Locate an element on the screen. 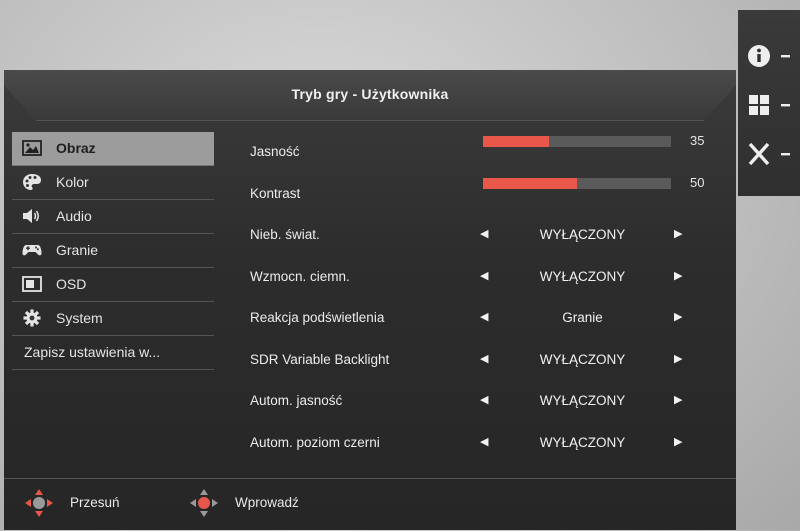 The width and height of the screenshot is (800, 531). osd-header: Tryb gry - Użytkownika is located at coordinates (370, 95).